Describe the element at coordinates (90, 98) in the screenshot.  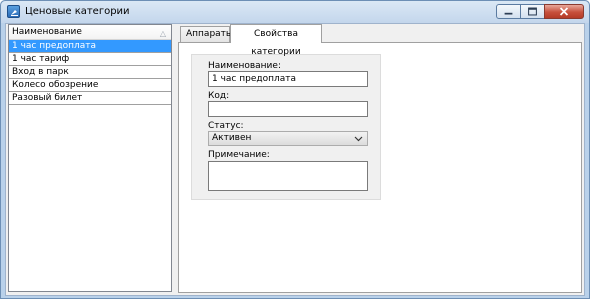
I see `list-item: Разовый билет` at that location.